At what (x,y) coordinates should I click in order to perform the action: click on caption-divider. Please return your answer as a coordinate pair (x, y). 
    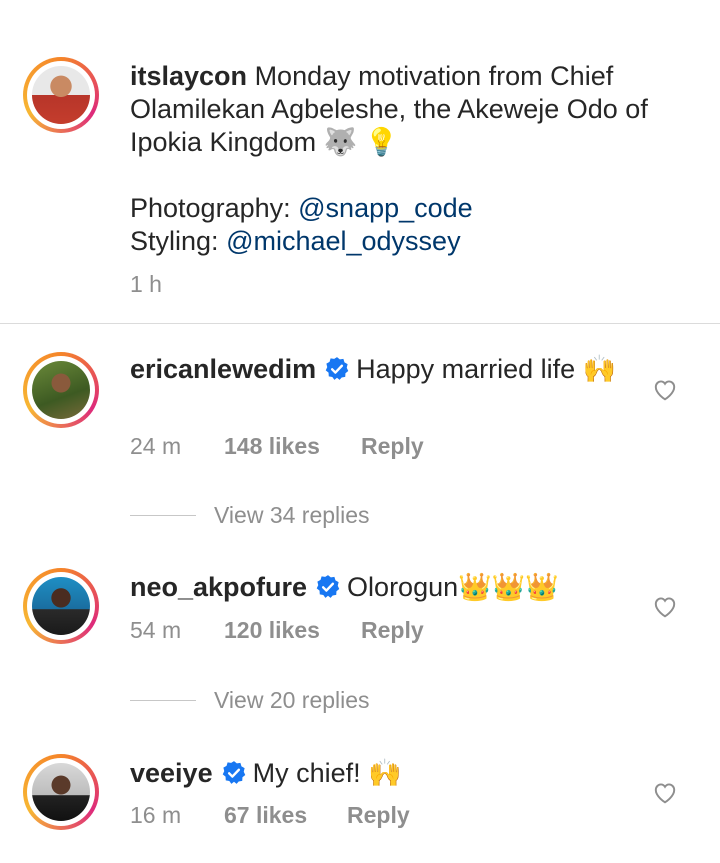
    Looking at the image, I should click on (360, 323).